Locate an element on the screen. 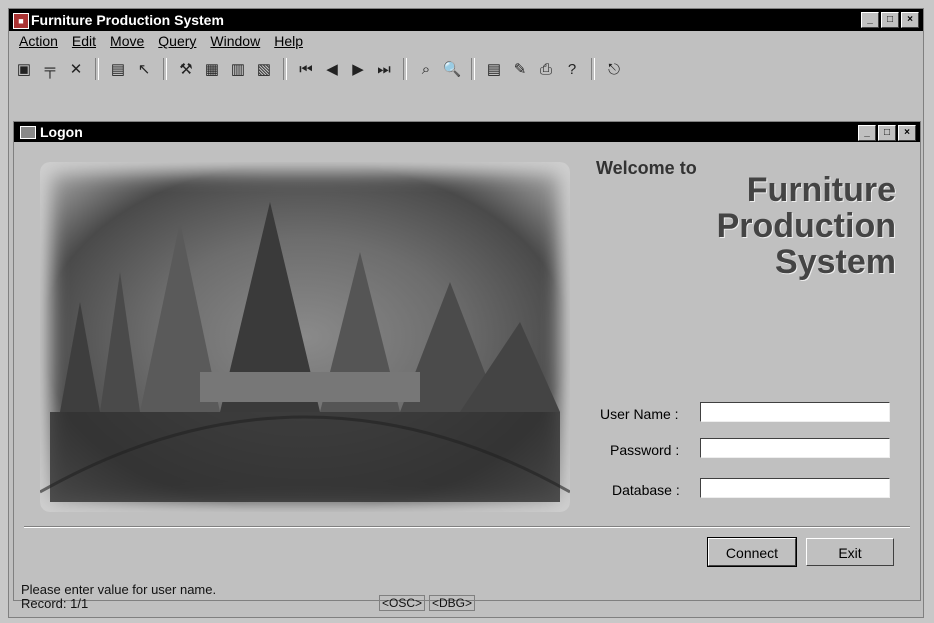 The height and width of the screenshot is (623, 934). title-bar: ■ Furniture Production System _ □ × is located at coordinates (466, 20).